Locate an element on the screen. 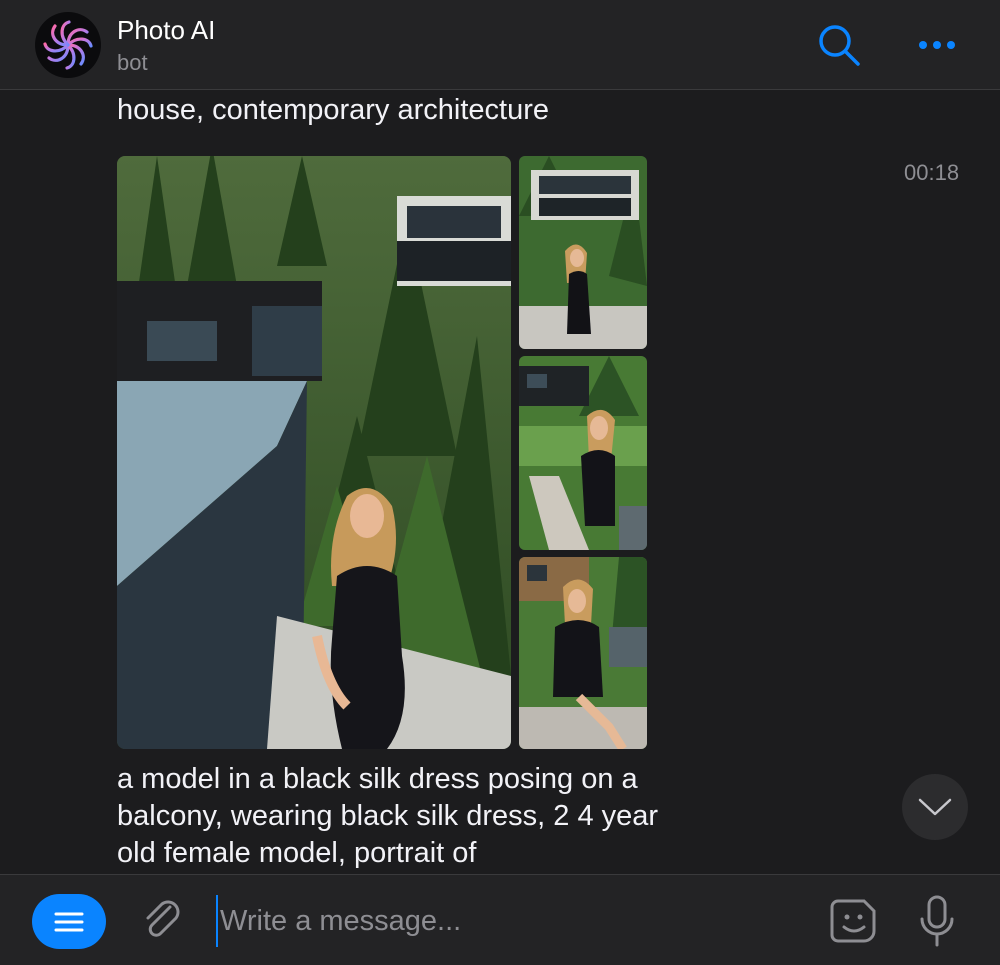 The image size is (1000, 965). scroll-down-button is located at coordinates (935, 807).